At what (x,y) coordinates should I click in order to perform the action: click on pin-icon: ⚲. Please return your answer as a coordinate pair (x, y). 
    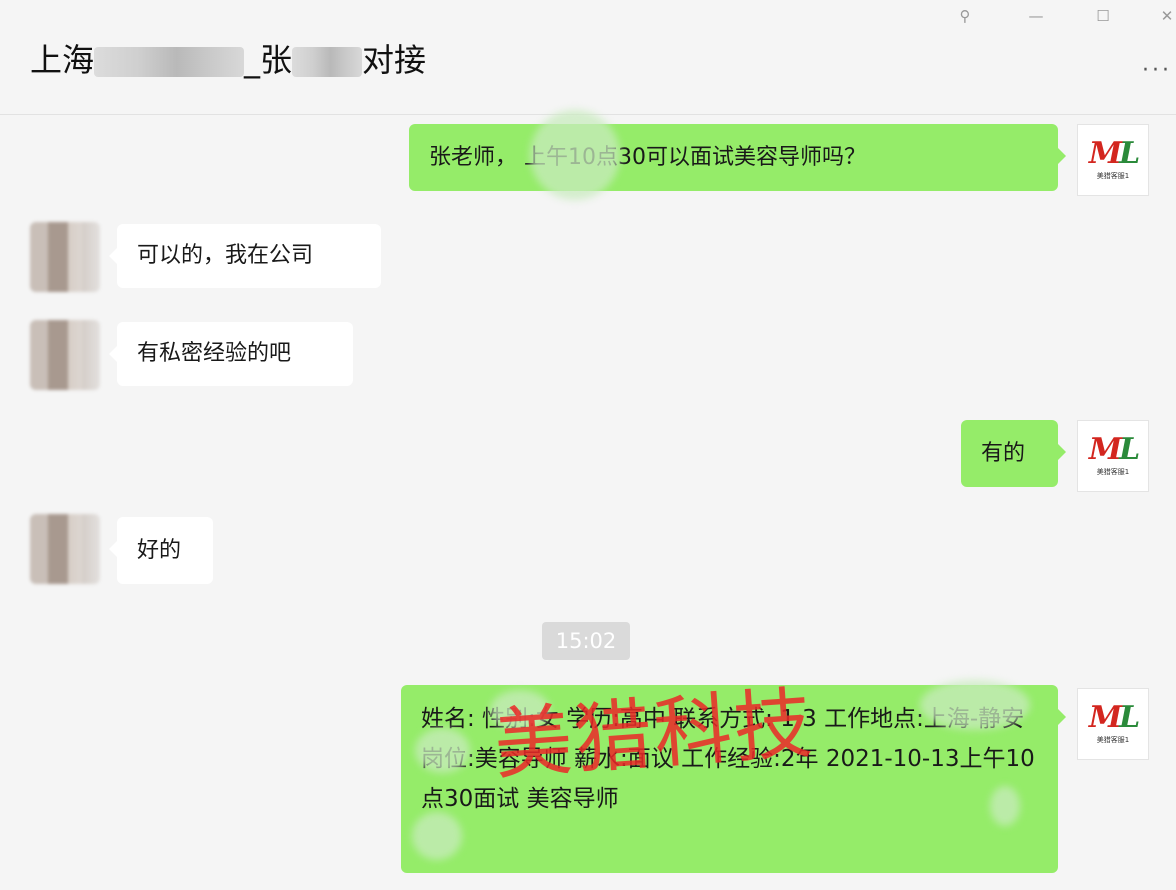
    Looking at the image, I should click on (965, 16).